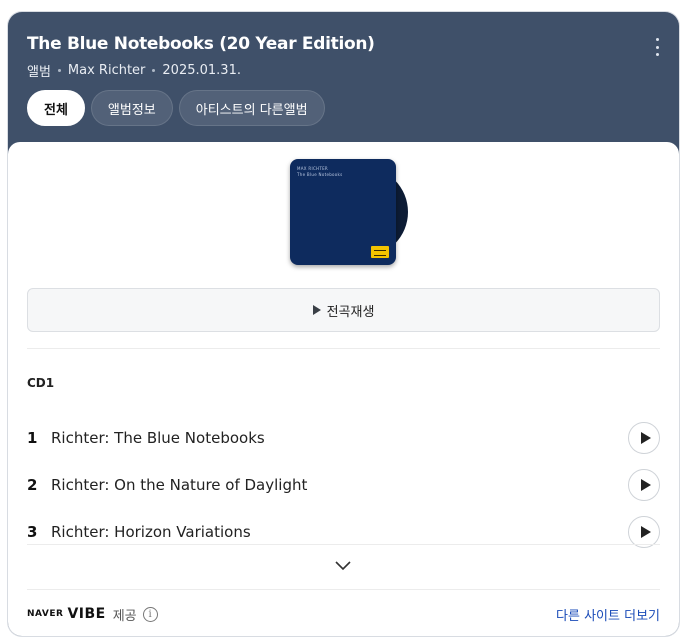 This screenshot has height=643, width=685. Describe the element at coordinates (39, 72) in the screenshot. I see `album-type: 앨범` at that location.